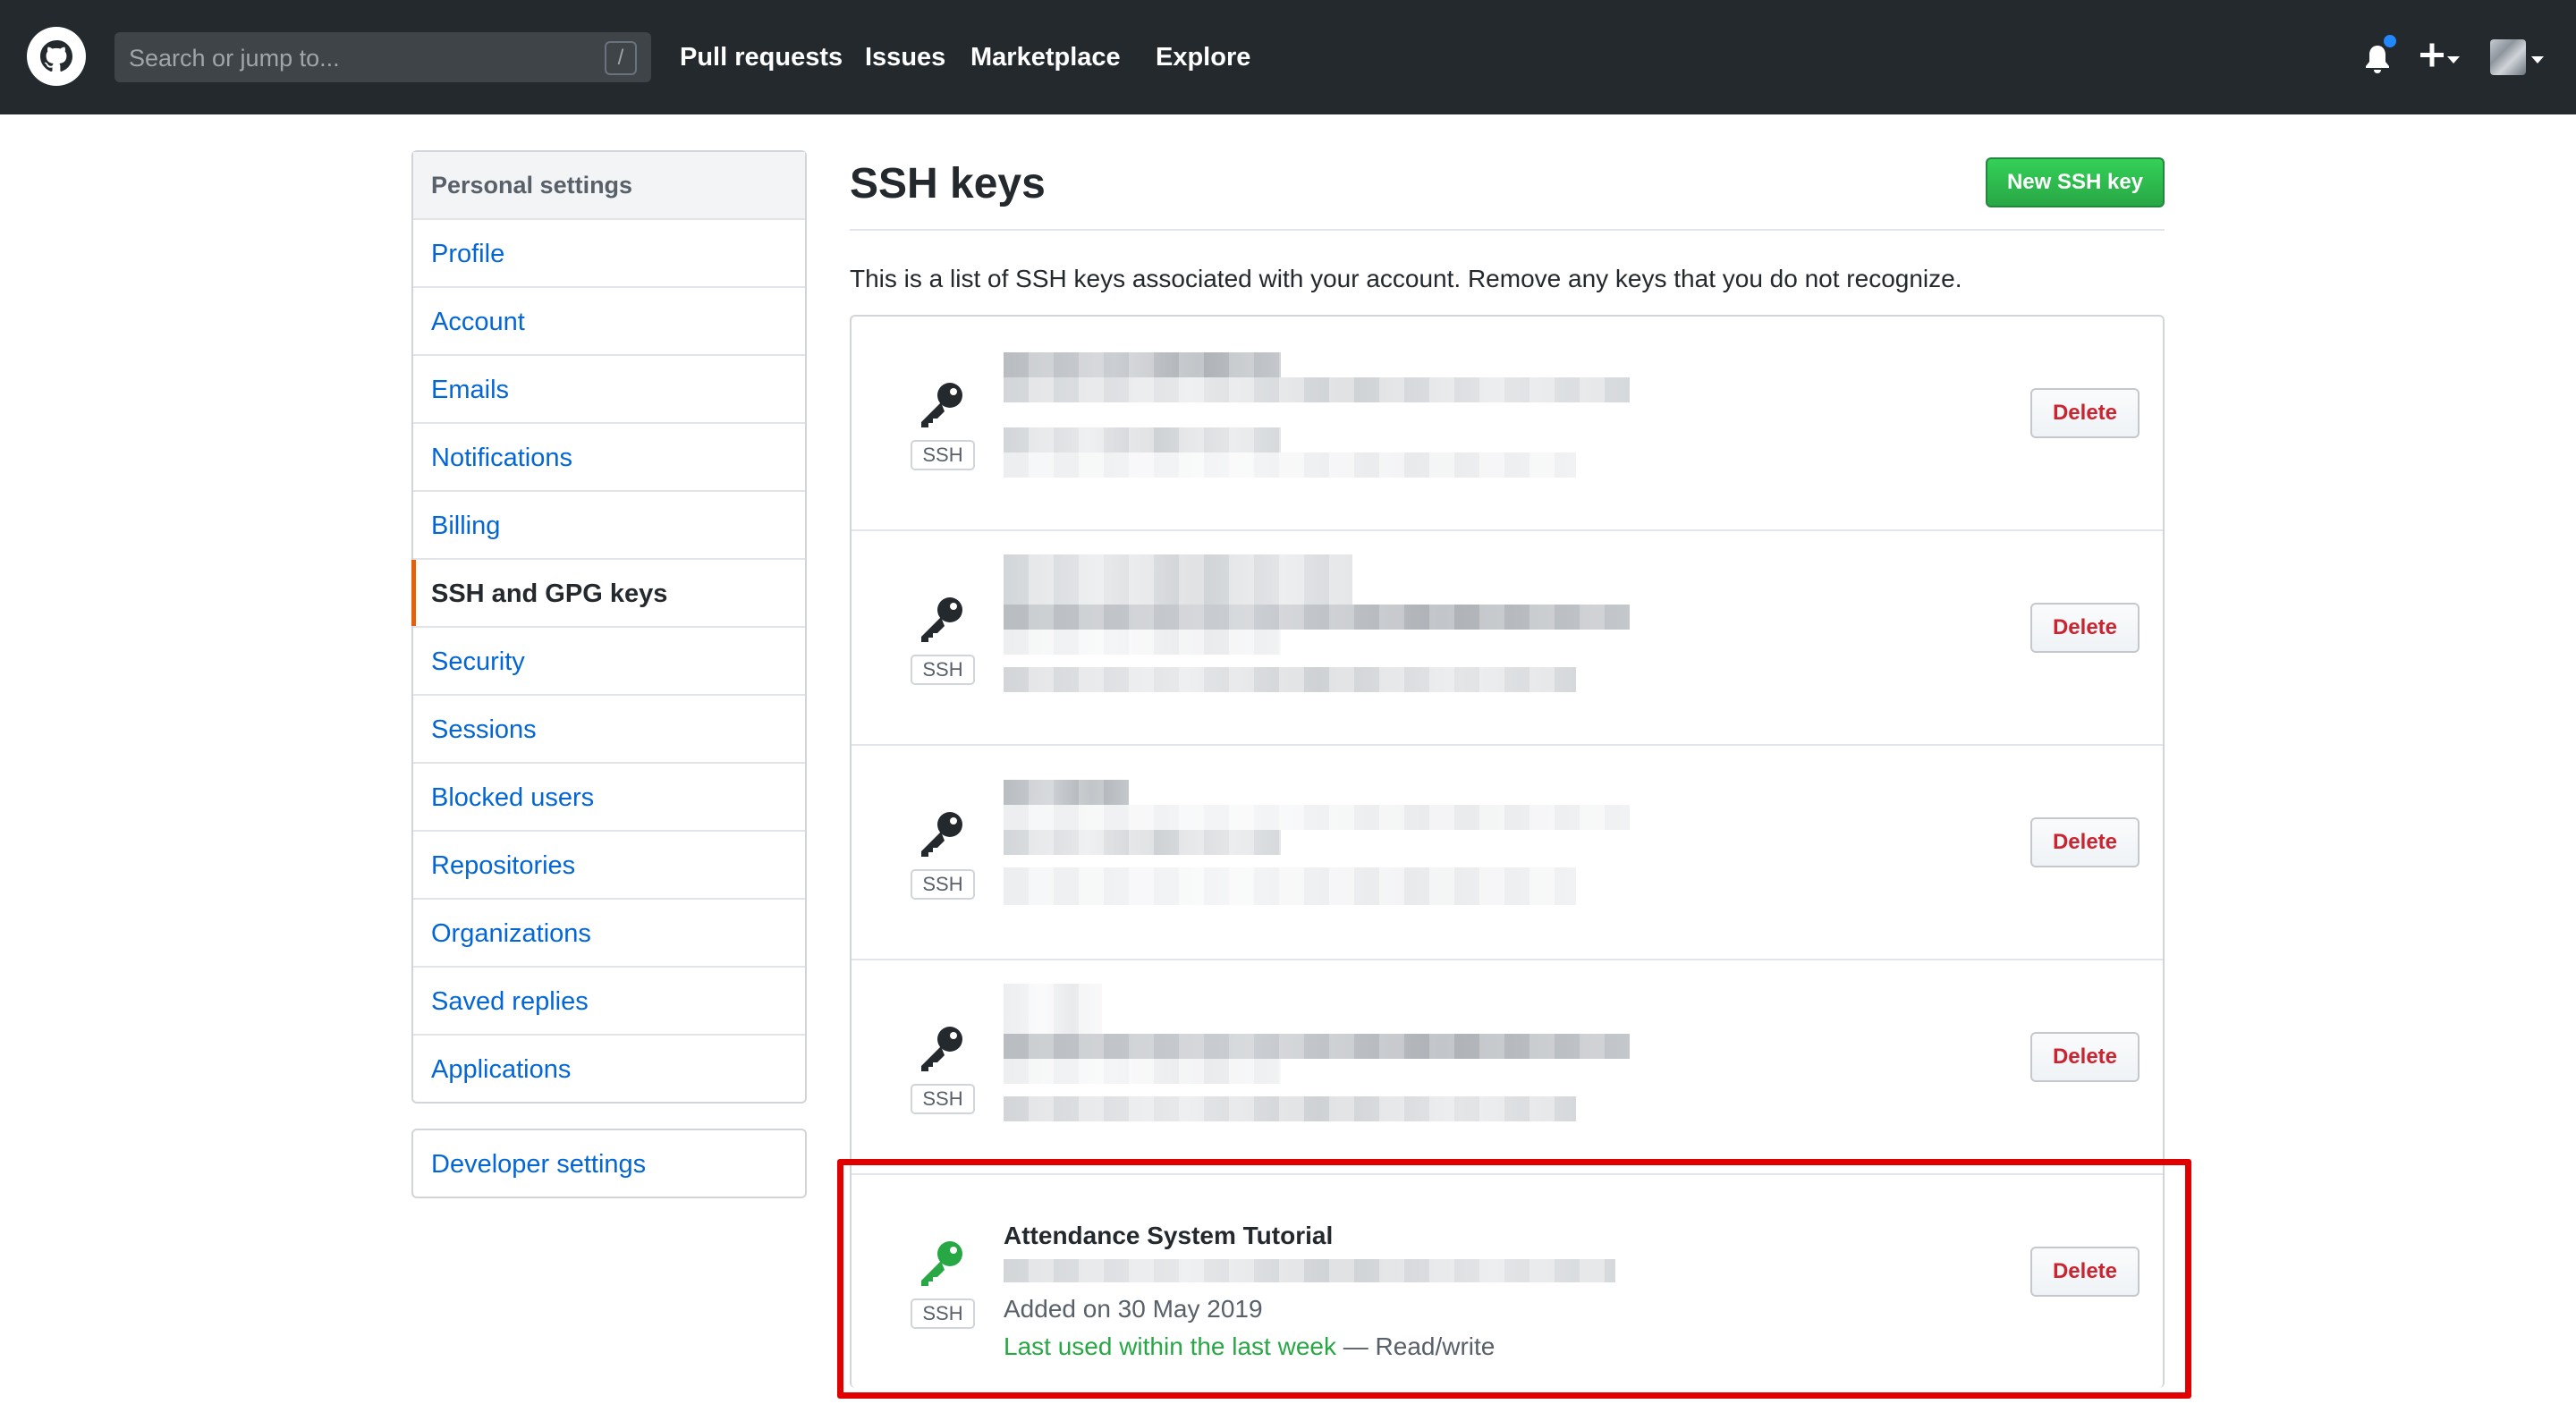  Describe the element at coordinates (609, 390) in the screenshot. I see `sidebar-item-emails: Emails` at that location.